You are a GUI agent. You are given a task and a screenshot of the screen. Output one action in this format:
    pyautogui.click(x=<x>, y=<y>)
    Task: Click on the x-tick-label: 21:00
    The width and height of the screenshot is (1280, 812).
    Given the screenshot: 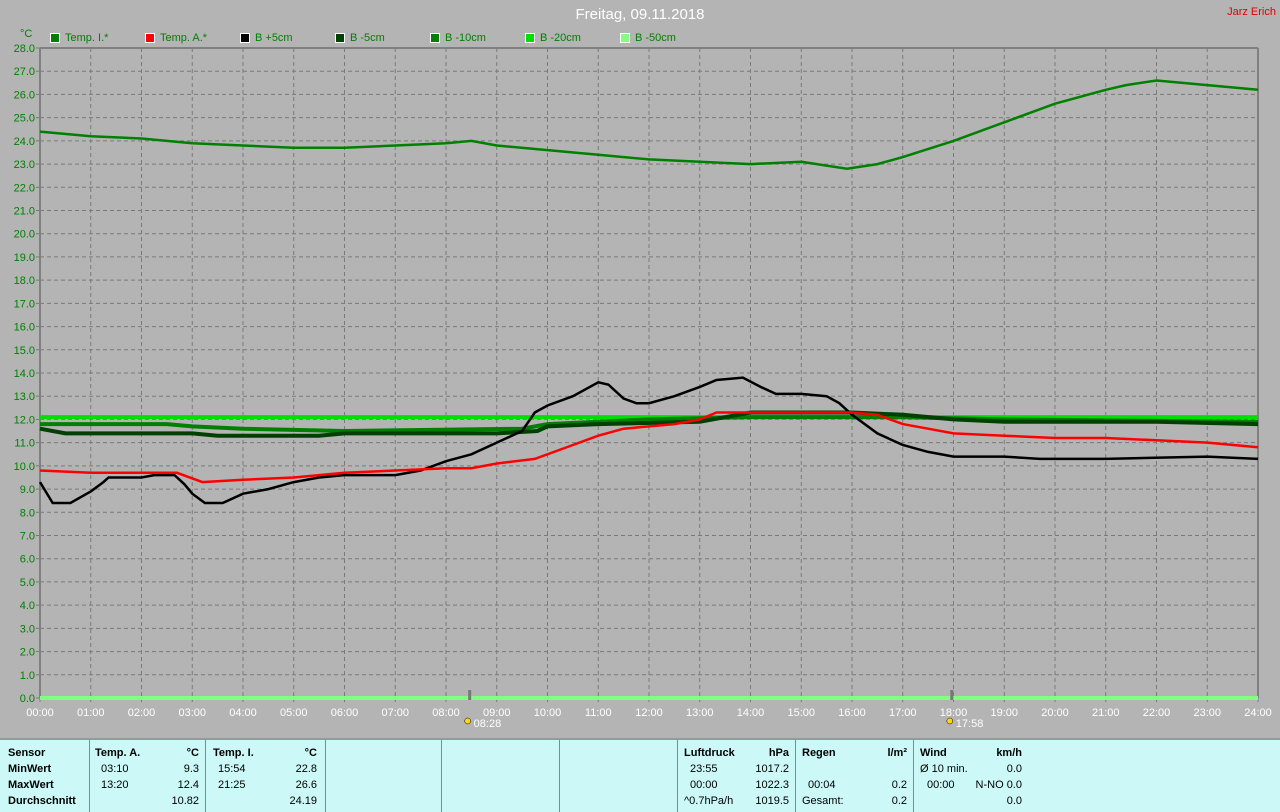 What is the action you would take?
    pyautogui.click(x=1106, y=713)
    